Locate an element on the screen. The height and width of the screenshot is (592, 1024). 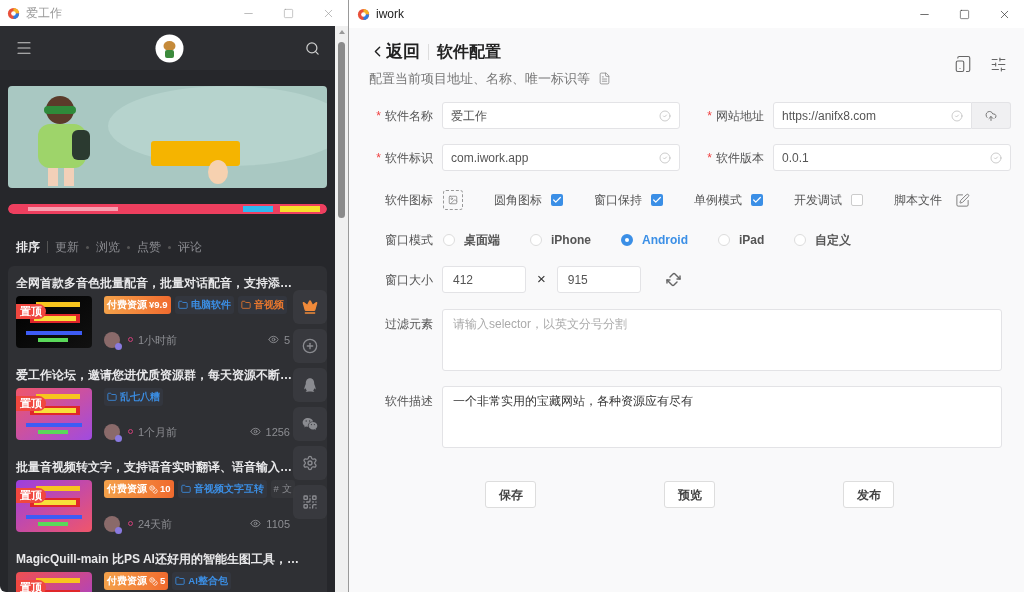
filter-input: 请输入selector，以英文分号分割 is located at coordinates (722, 340).